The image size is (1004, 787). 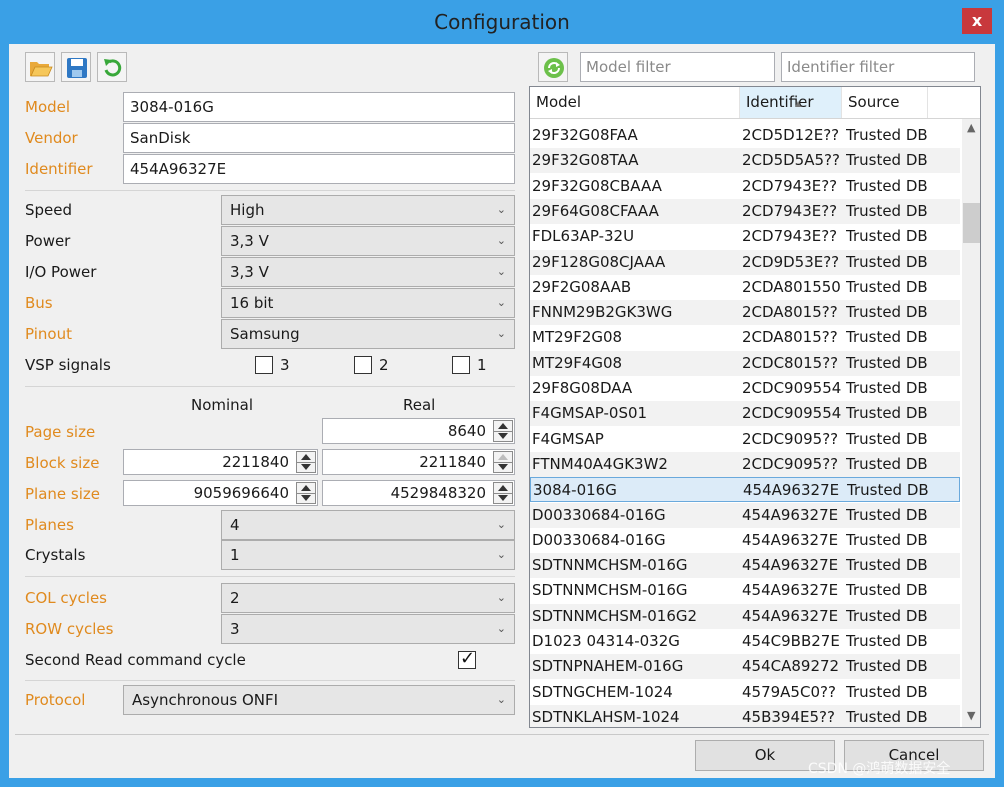 What do you see at coordinates (885, 102) in the screenshot?
I see `column-header-source: Source` at bounding box center [885, 102].